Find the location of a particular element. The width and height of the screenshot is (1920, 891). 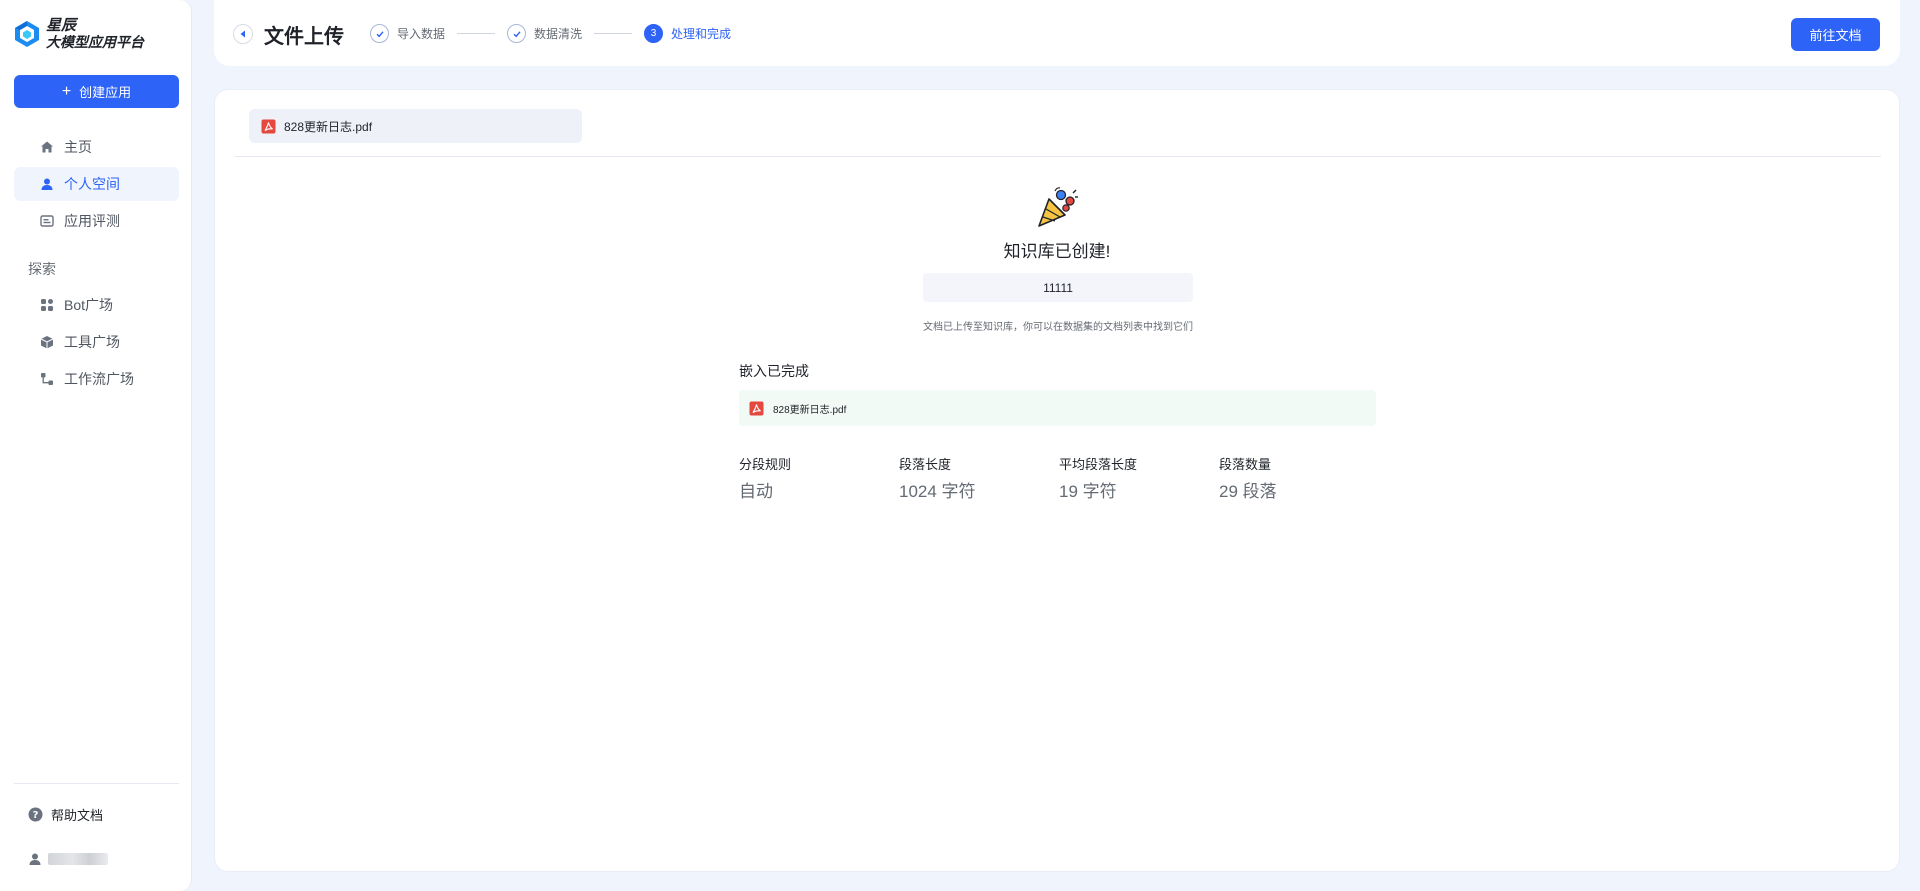

explore-nav: Bot广场 工具广场 工作流广场 is located at coordinates (96, 343).